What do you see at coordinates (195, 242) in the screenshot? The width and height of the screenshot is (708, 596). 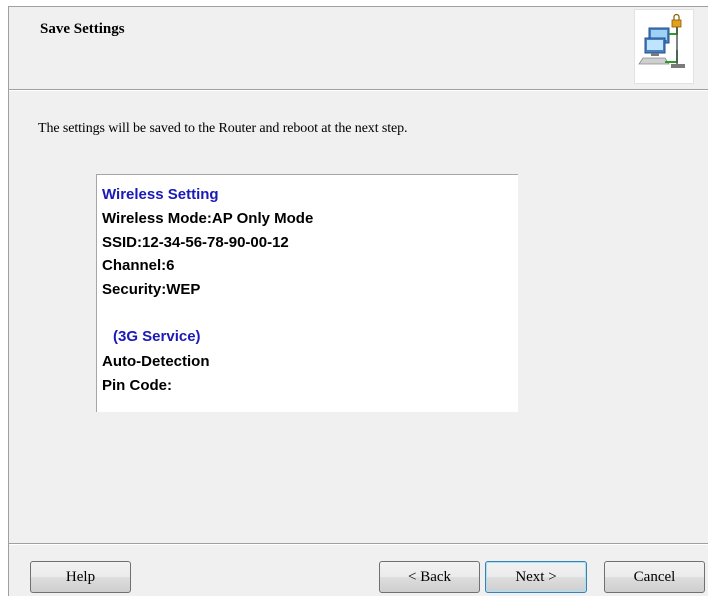 I see `ssid-value: SSID:12-34-56-78-90-00-12` at bounding box center [195, 242].